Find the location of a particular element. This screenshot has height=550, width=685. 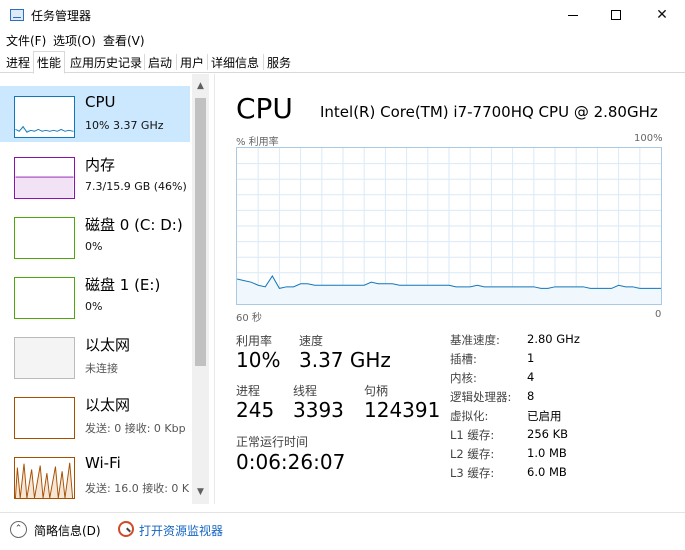

tab-users: 用户 is located at coordinates (192, 63).